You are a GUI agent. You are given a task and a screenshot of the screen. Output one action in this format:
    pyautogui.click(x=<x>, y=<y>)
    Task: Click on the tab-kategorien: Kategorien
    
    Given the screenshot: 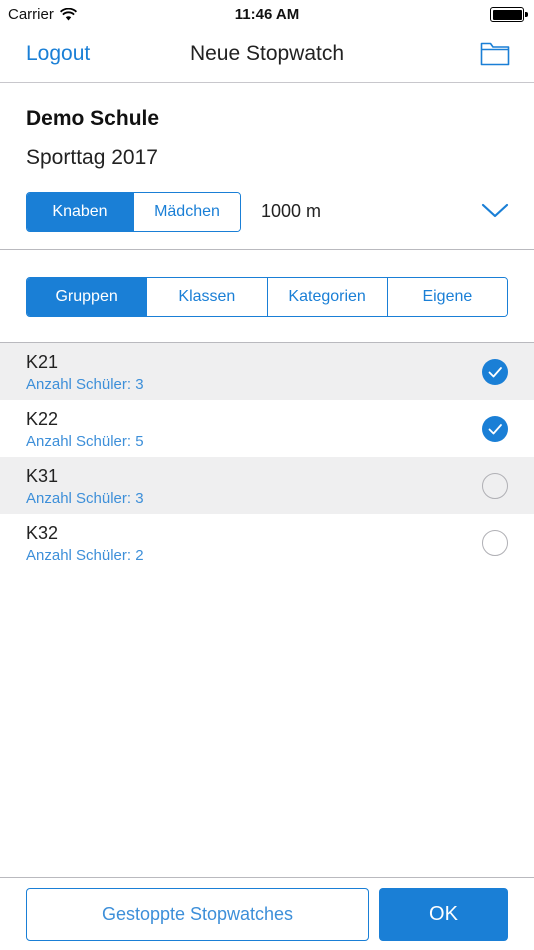 What is the action you would take?
    pyautogui.click(x=326, y=297)
    